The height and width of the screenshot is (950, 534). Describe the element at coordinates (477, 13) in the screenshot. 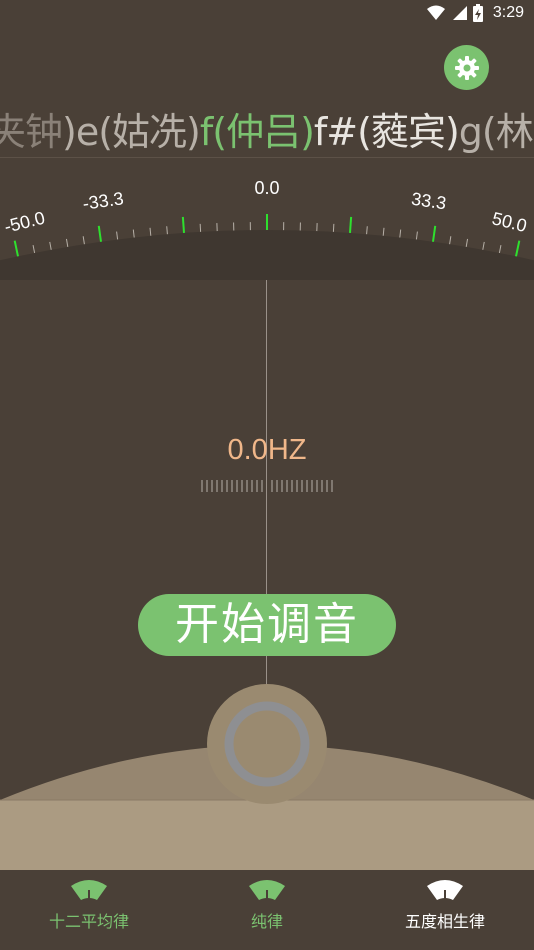

I see `battery-charging-icon` at that location.